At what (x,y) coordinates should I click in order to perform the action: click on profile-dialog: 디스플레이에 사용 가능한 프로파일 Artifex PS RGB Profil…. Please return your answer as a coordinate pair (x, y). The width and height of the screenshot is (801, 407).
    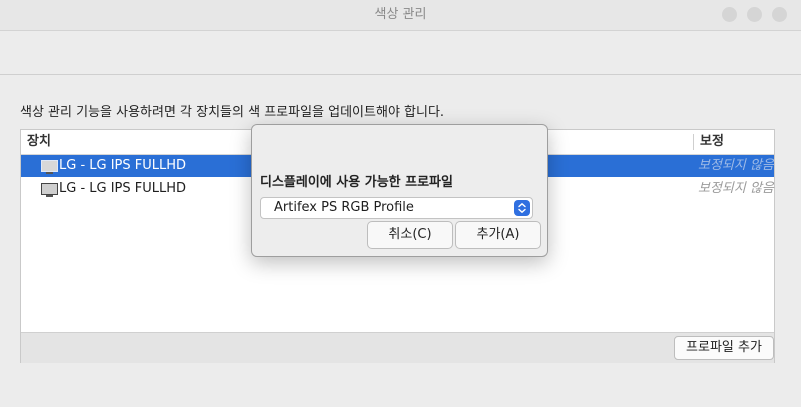
    Looking at the image, I should click on (399, 190).